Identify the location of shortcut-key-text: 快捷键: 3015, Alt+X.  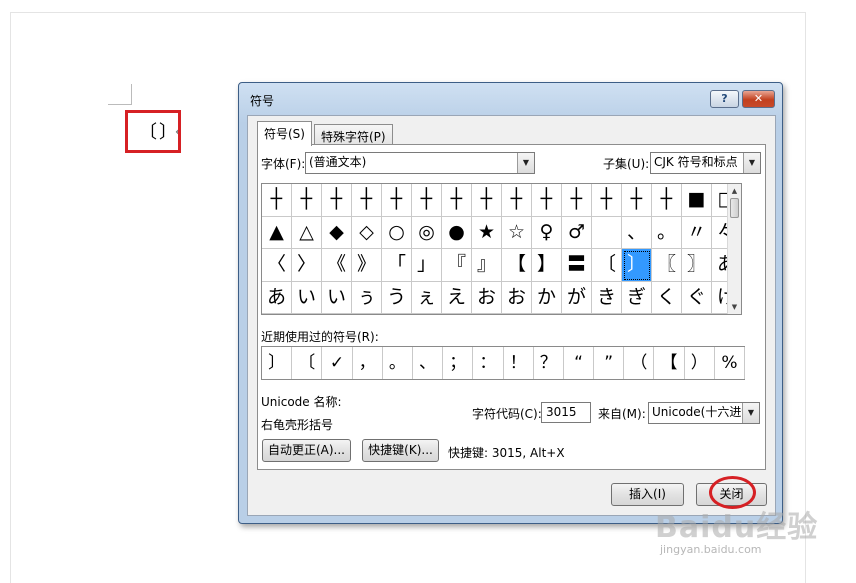
(506, 453).